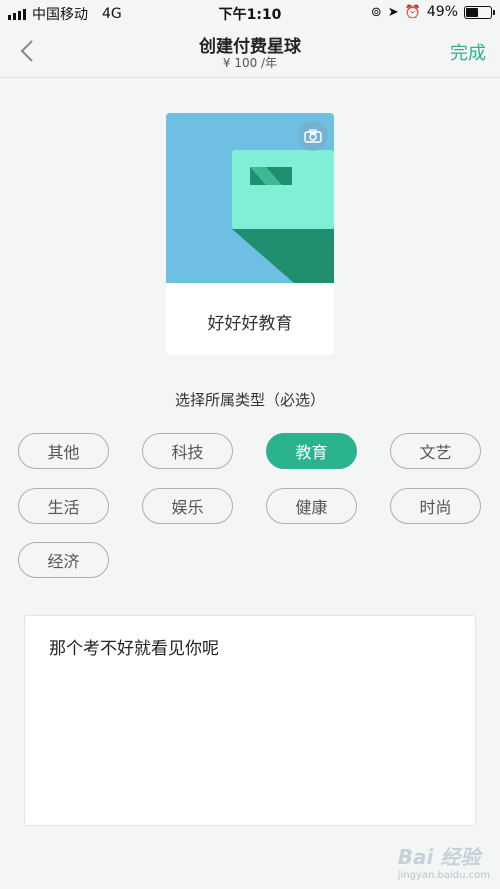 The image size is (500, 889). Describe the element at coordinates (311, 506) in the screenshot. I see `tag-health: 健康` at that location.